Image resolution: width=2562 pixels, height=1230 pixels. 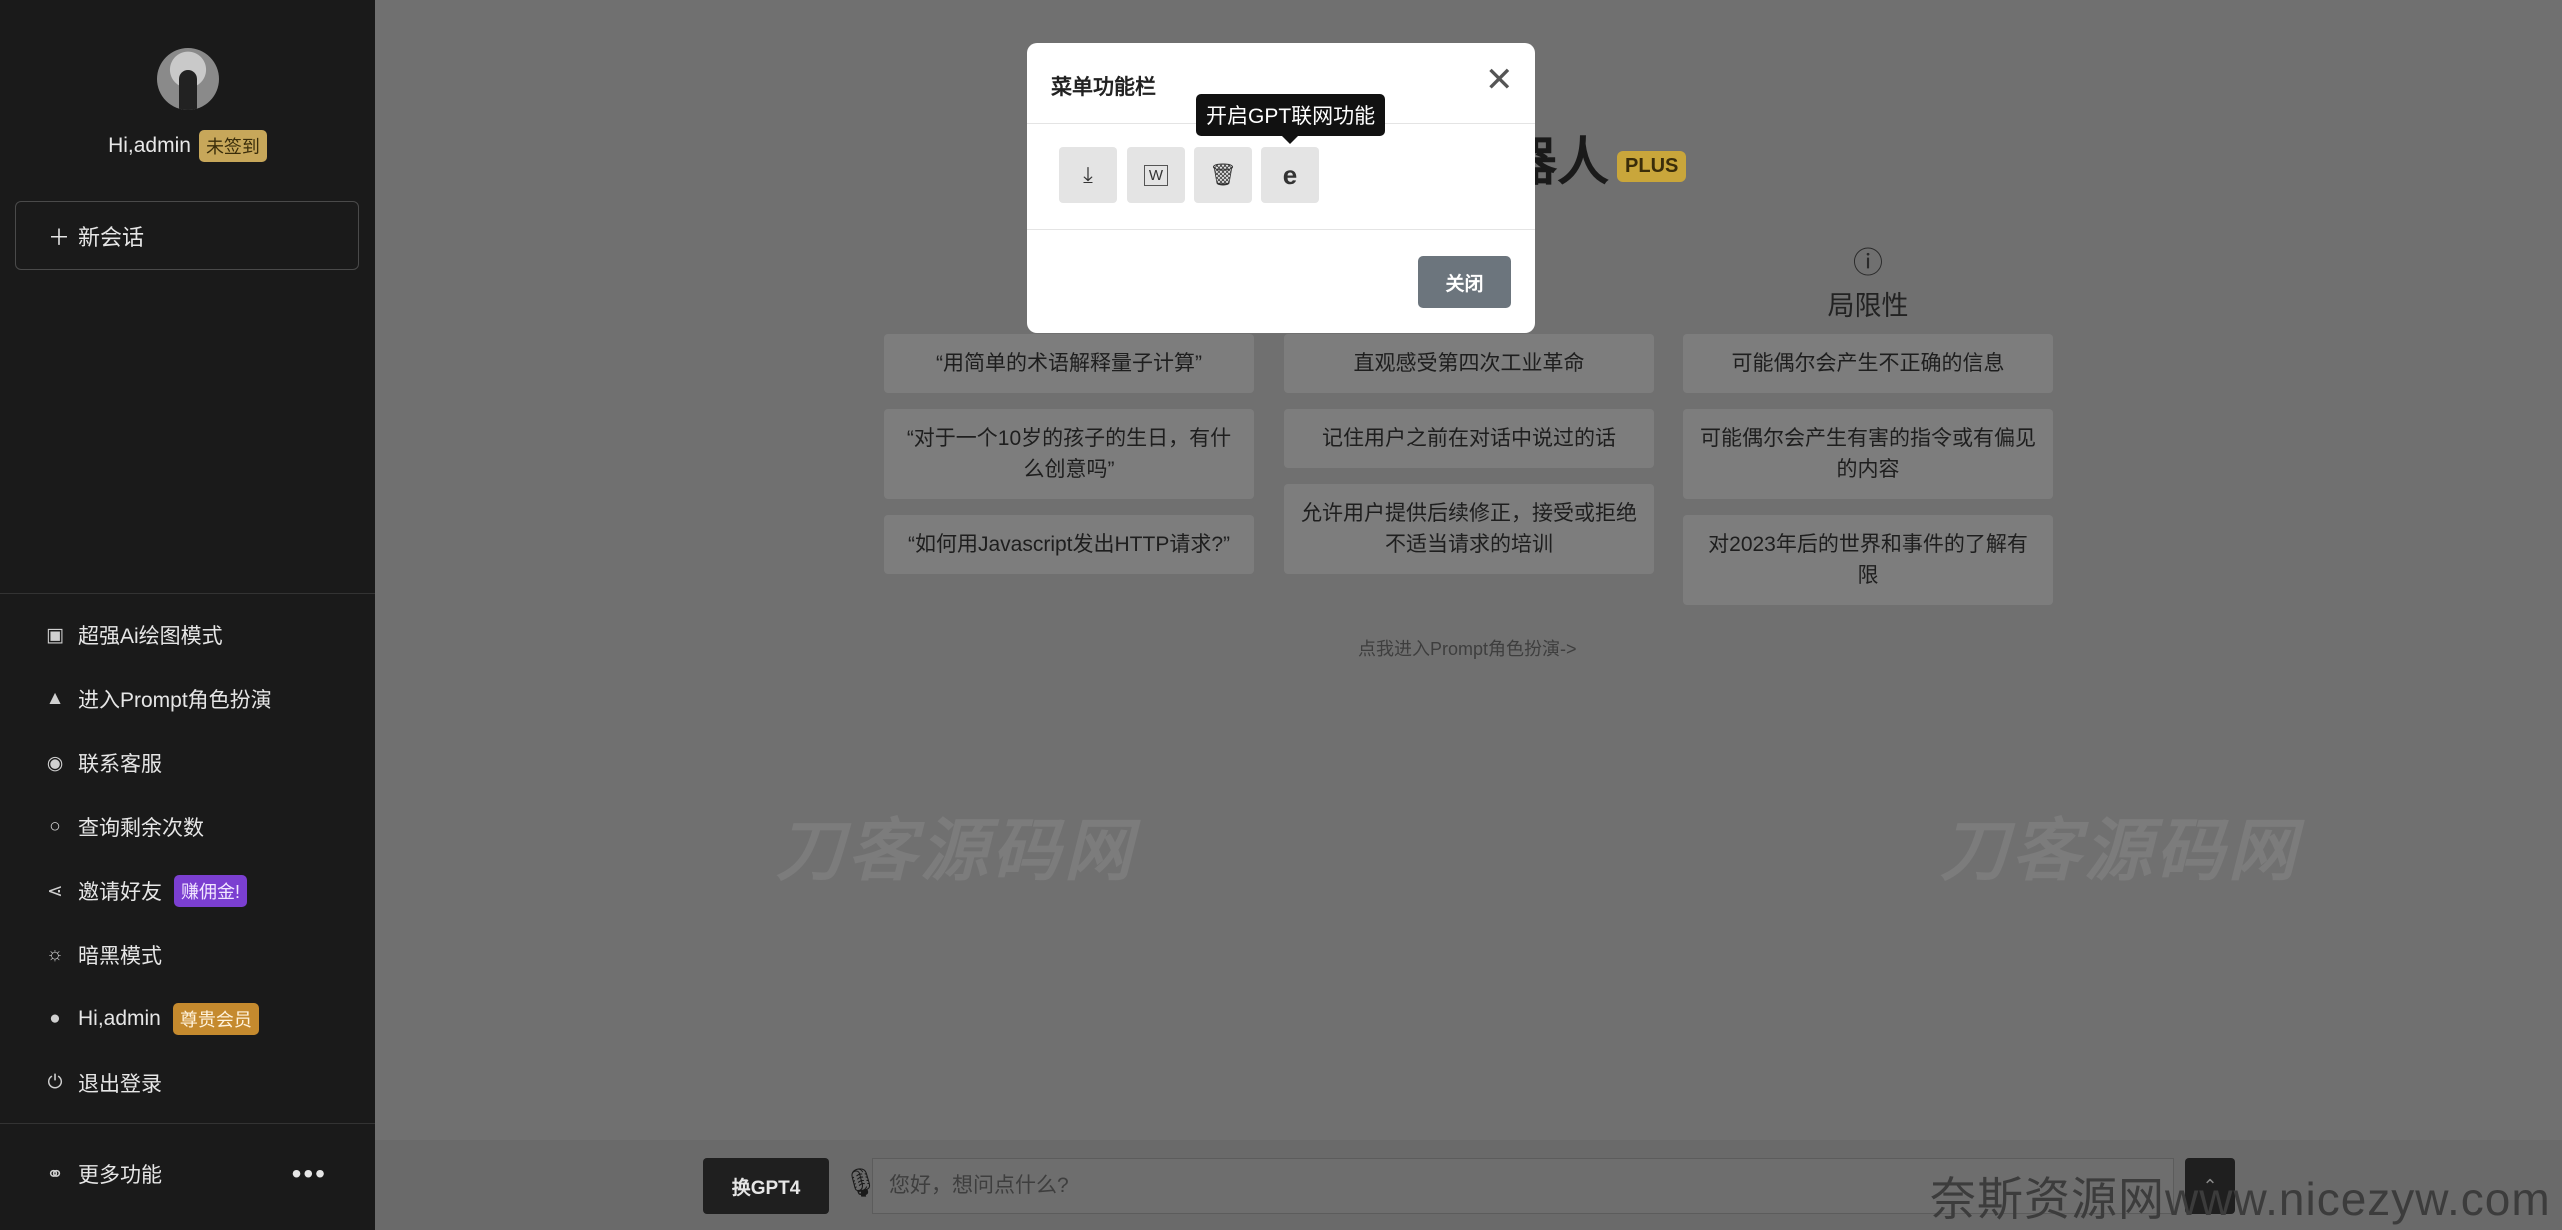 What do you see at coordinates (187, 1174) in the screenshot?
I see `more-features-button: ⚭ 更多功能 •••` at bounding box center [187, 1174].